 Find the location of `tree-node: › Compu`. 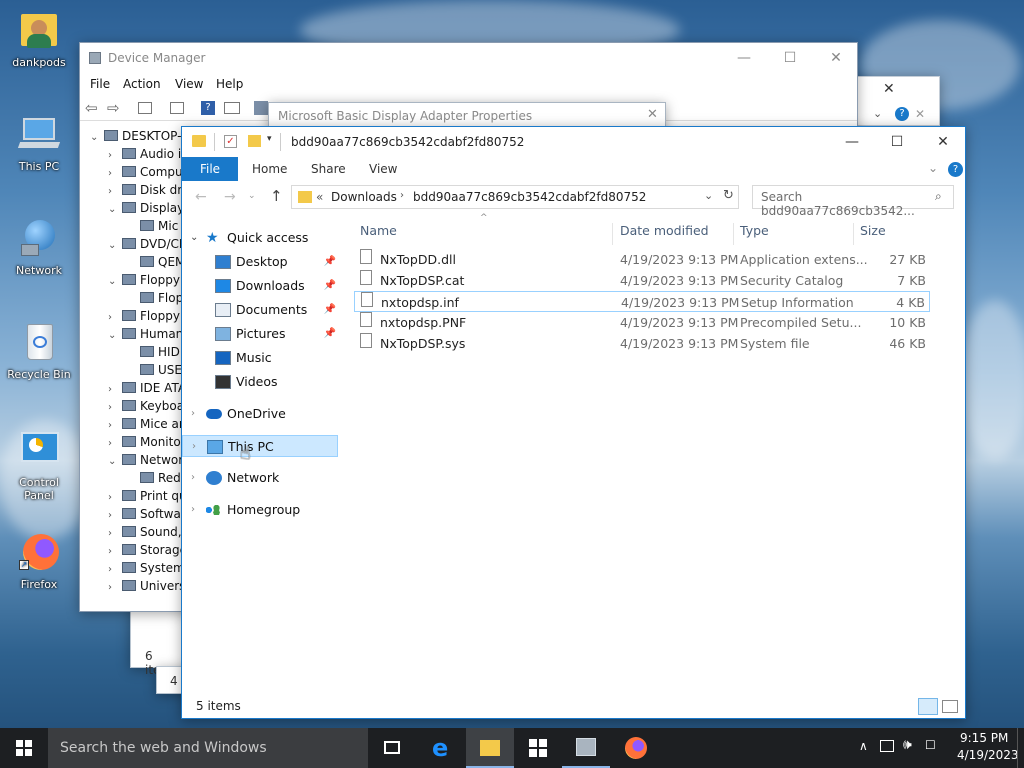

tree-node: › Compu is located at coordinates (145, 172).